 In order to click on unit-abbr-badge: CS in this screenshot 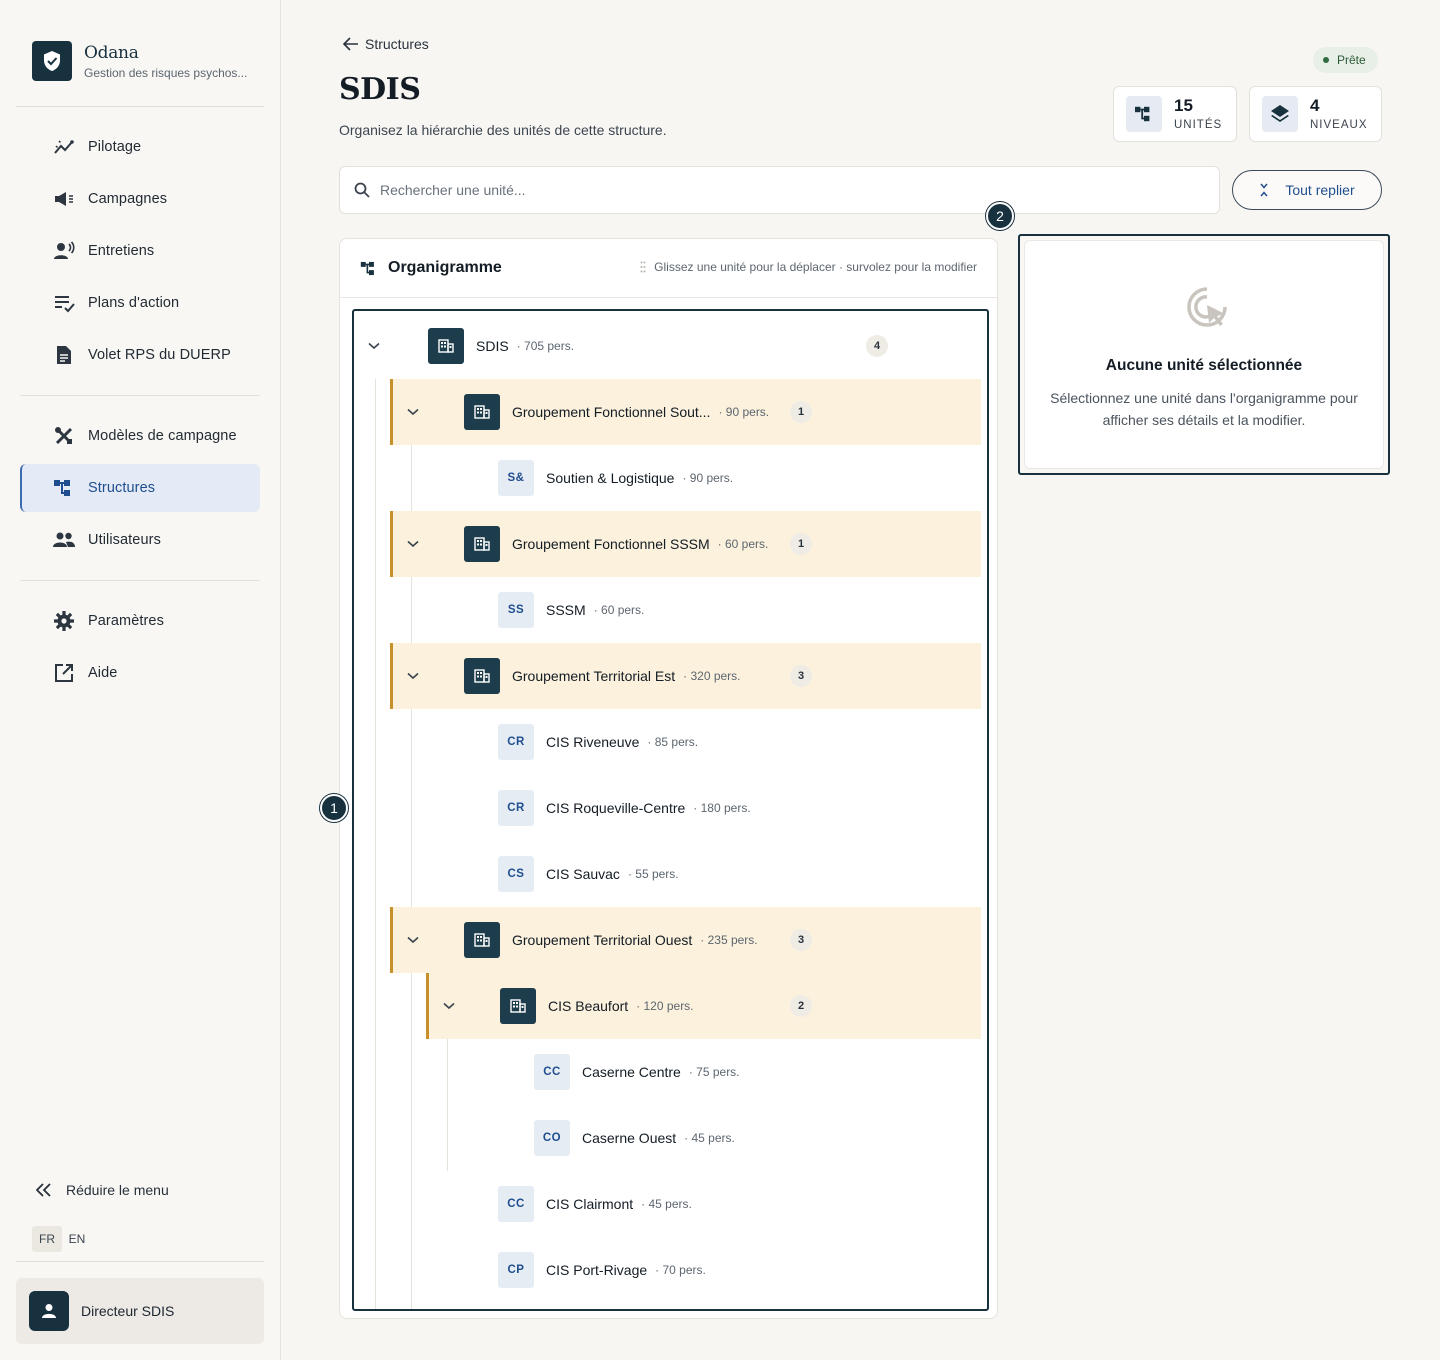, I will do `click(516, 874)`.